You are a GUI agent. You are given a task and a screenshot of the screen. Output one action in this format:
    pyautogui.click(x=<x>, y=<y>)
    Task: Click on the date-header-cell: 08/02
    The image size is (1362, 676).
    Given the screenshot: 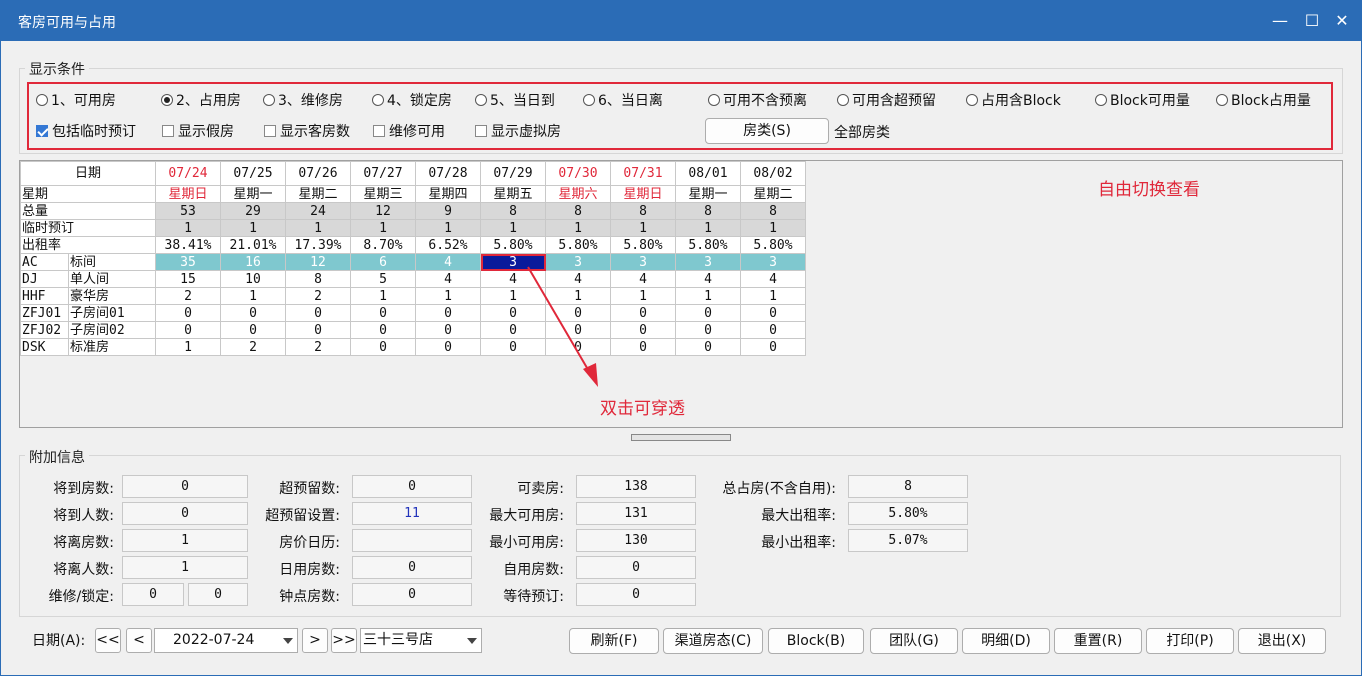 What is the action you would take?
    pyautogui.click(x=773, y=173)
    